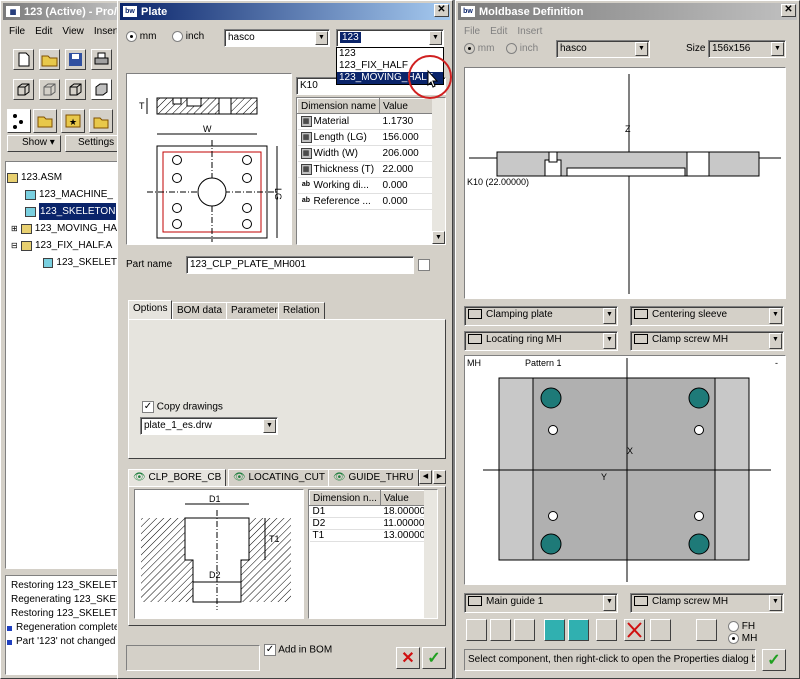  Describe the element at coordinates (522, 48) in the screenshot. I see `mb-unit-inch-radio: inch` at that location.